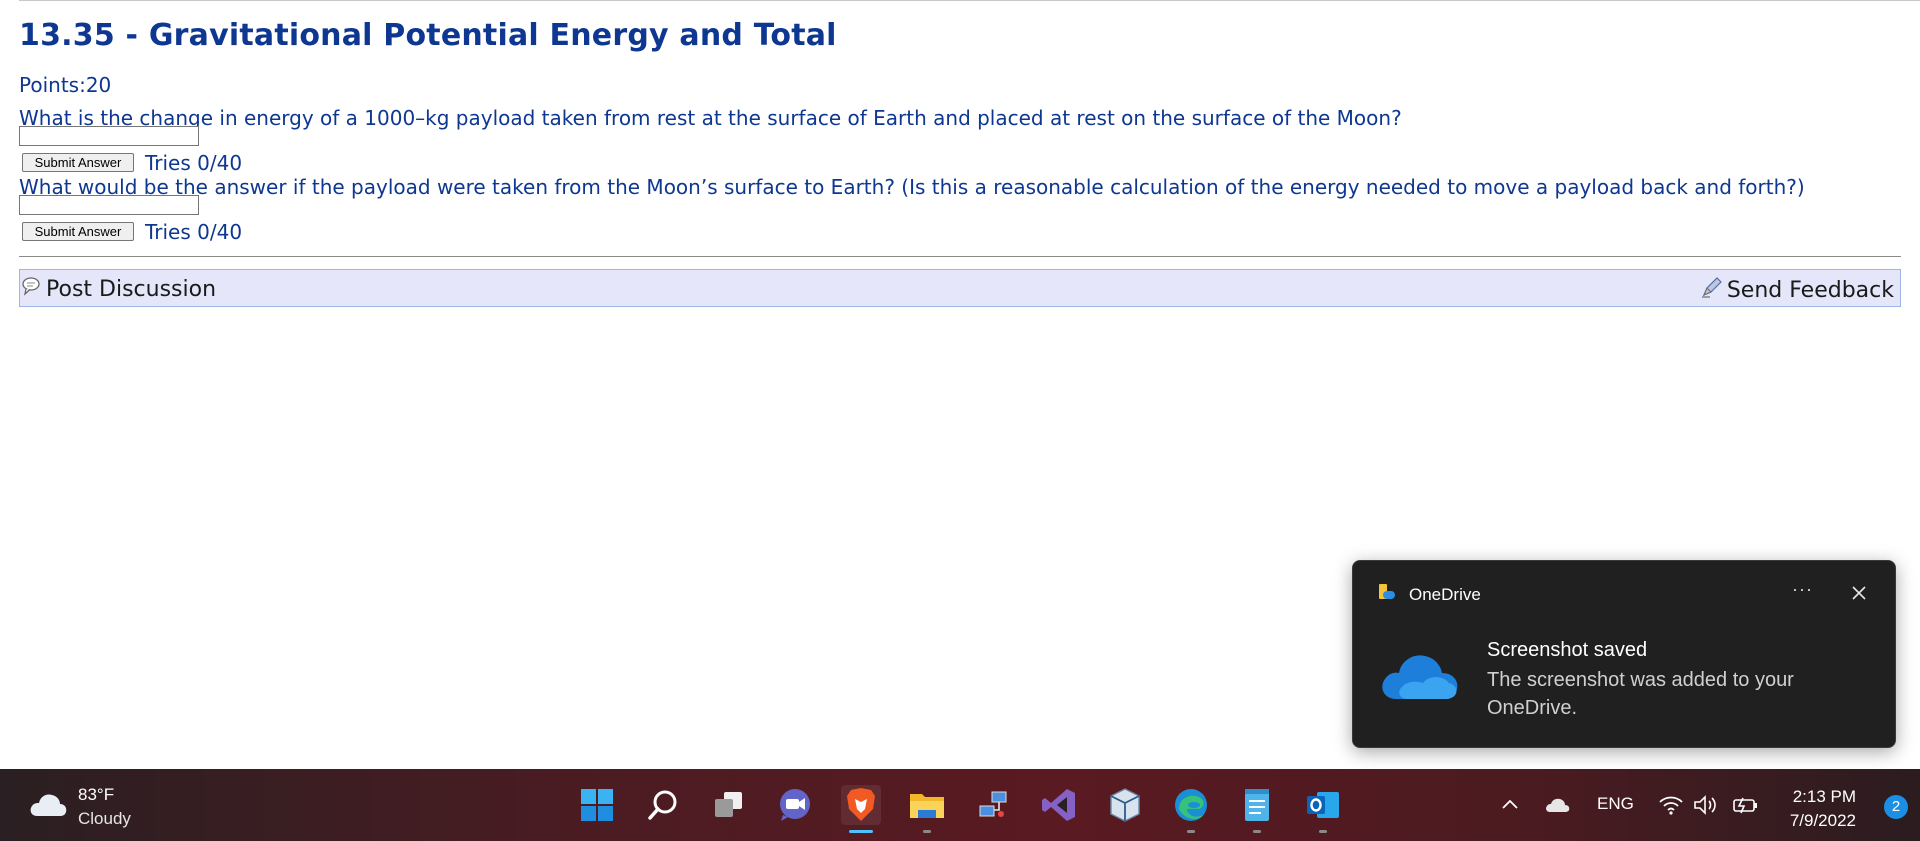 The height and width of the screenshot is (841, 1920). I want to click on wifi-icon, so click(1671, 805).